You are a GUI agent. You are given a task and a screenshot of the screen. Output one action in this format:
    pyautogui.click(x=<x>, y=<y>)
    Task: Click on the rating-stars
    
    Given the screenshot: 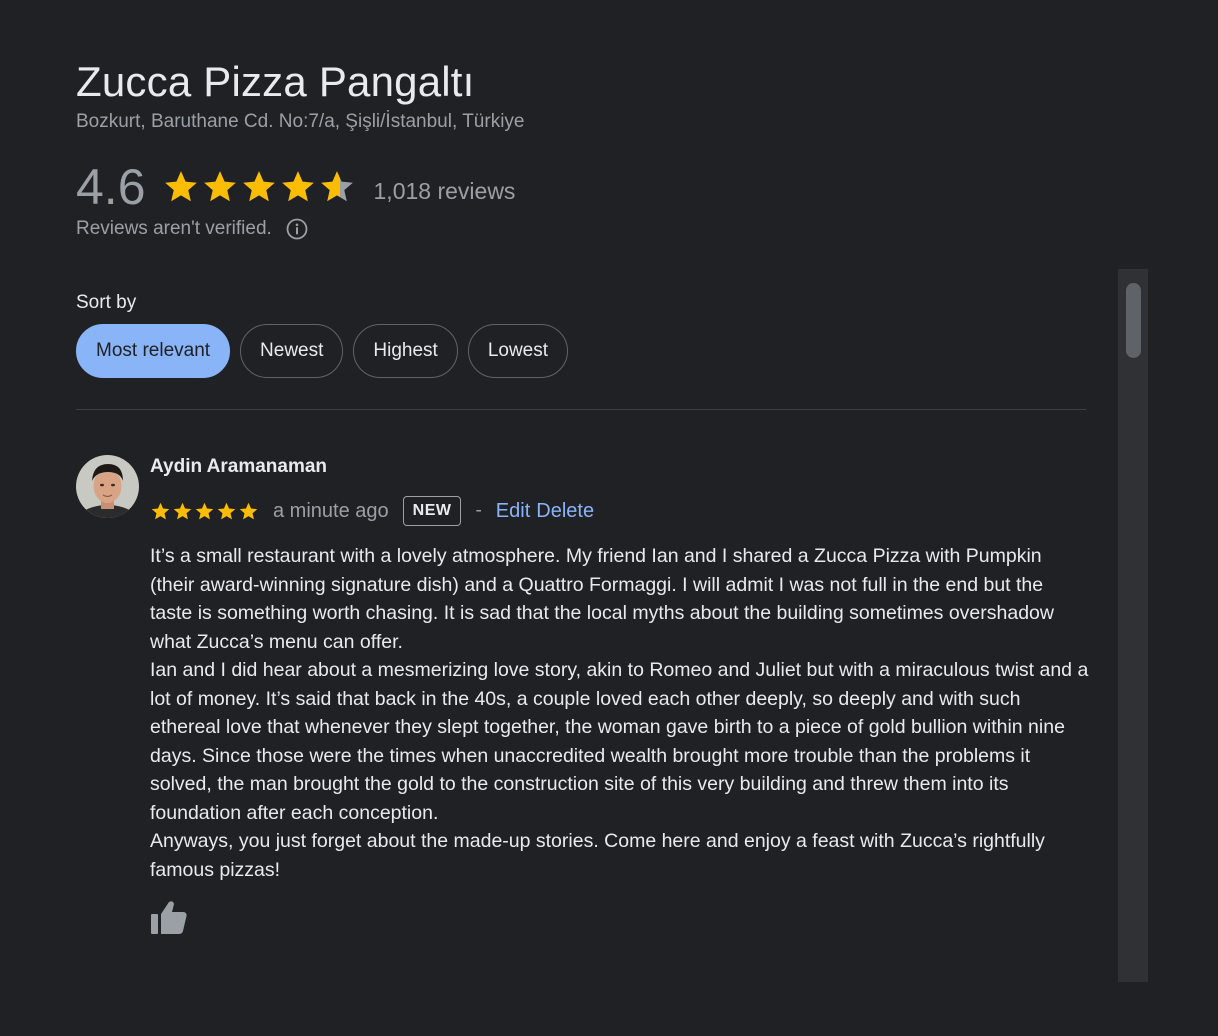 What is the action you would take?
    pyautogui.click(x=259, y=187)
    